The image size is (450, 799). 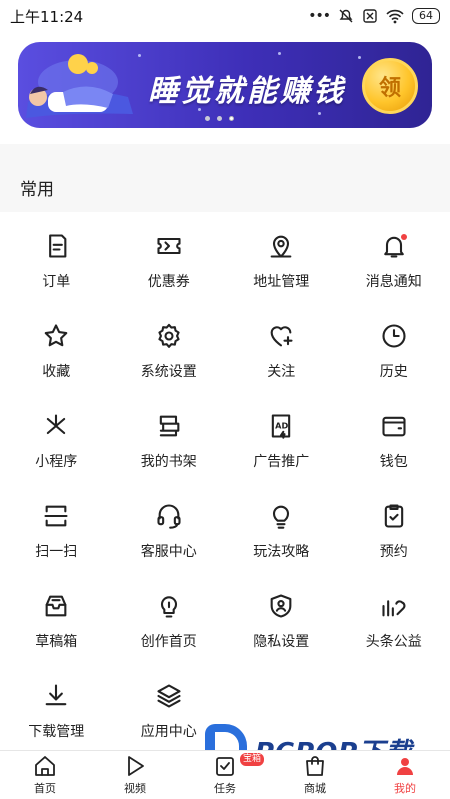 What do you see at coordinates (281, 372) in the screenshot?
I see `grid-item-label: 关注` at bounding box center [281, 372].